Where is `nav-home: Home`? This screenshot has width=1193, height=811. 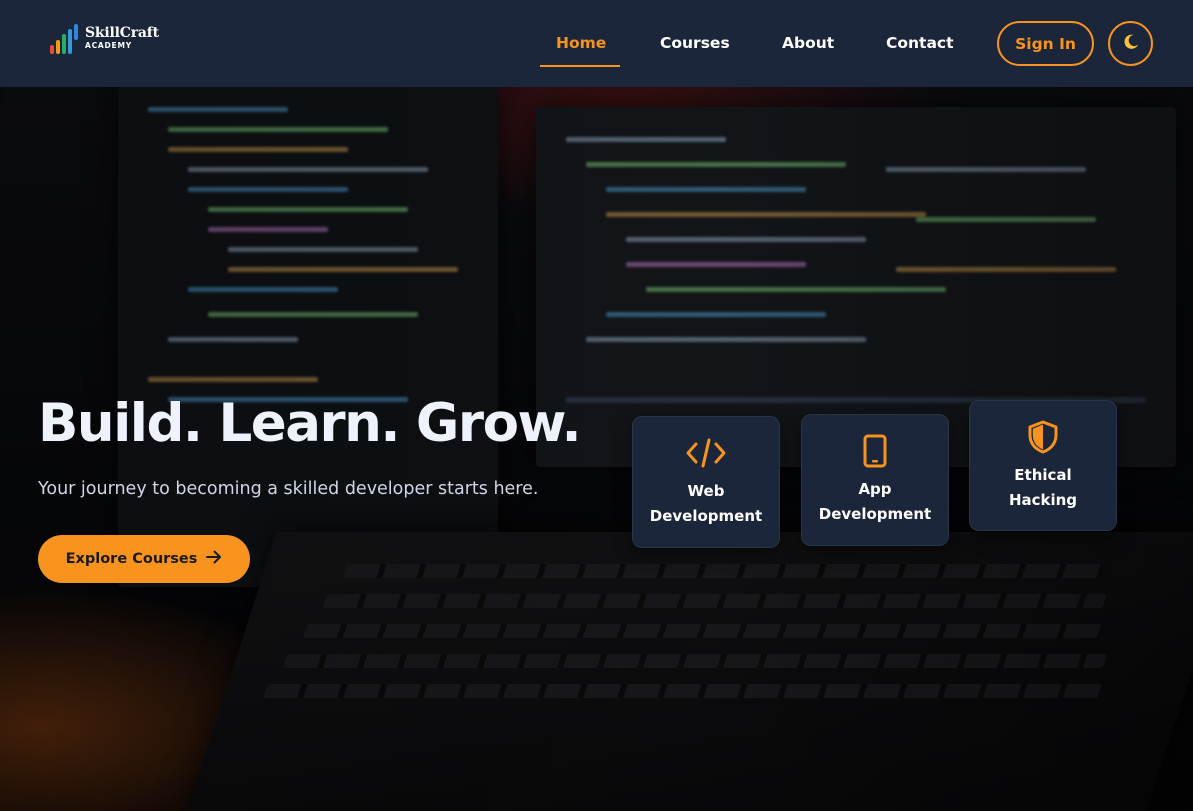 nav-home: Home is located at coordinates (581, 43).